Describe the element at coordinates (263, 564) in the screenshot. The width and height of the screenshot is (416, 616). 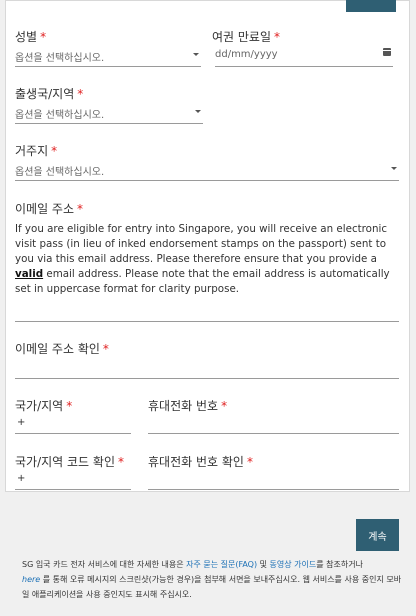
I see `footer-text-2: 및` at that location.